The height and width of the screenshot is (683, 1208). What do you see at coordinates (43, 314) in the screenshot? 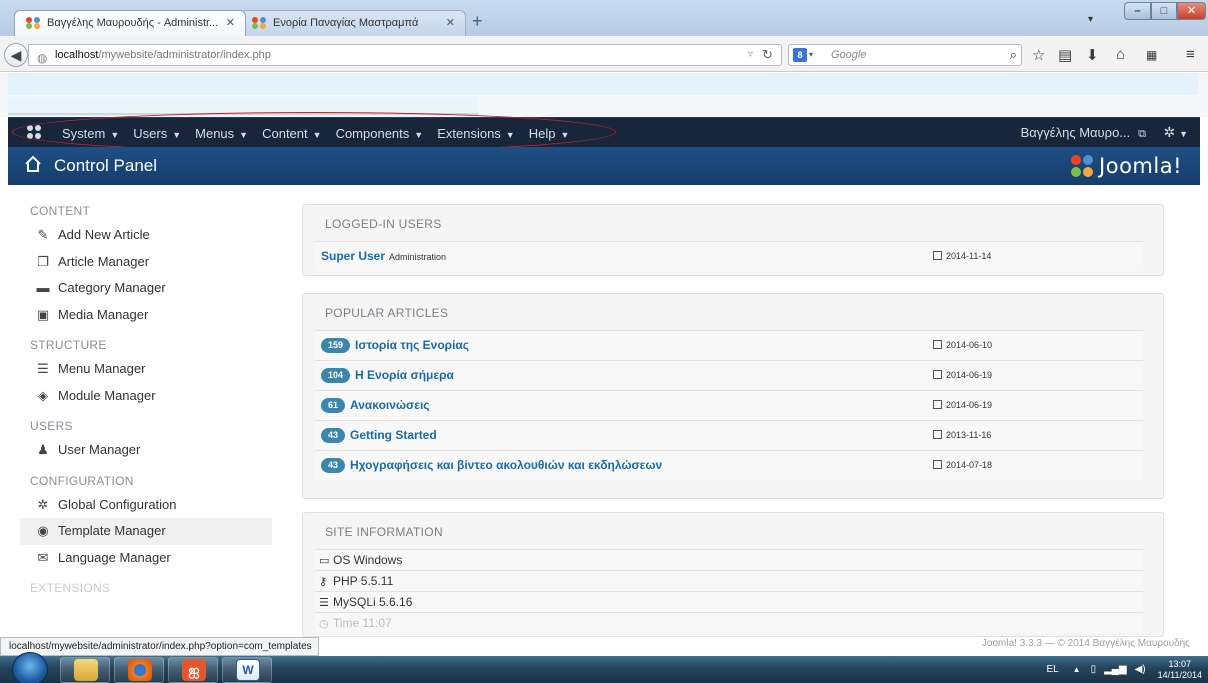
I see `image-icon: ▣` at bounding box center [43, 314].